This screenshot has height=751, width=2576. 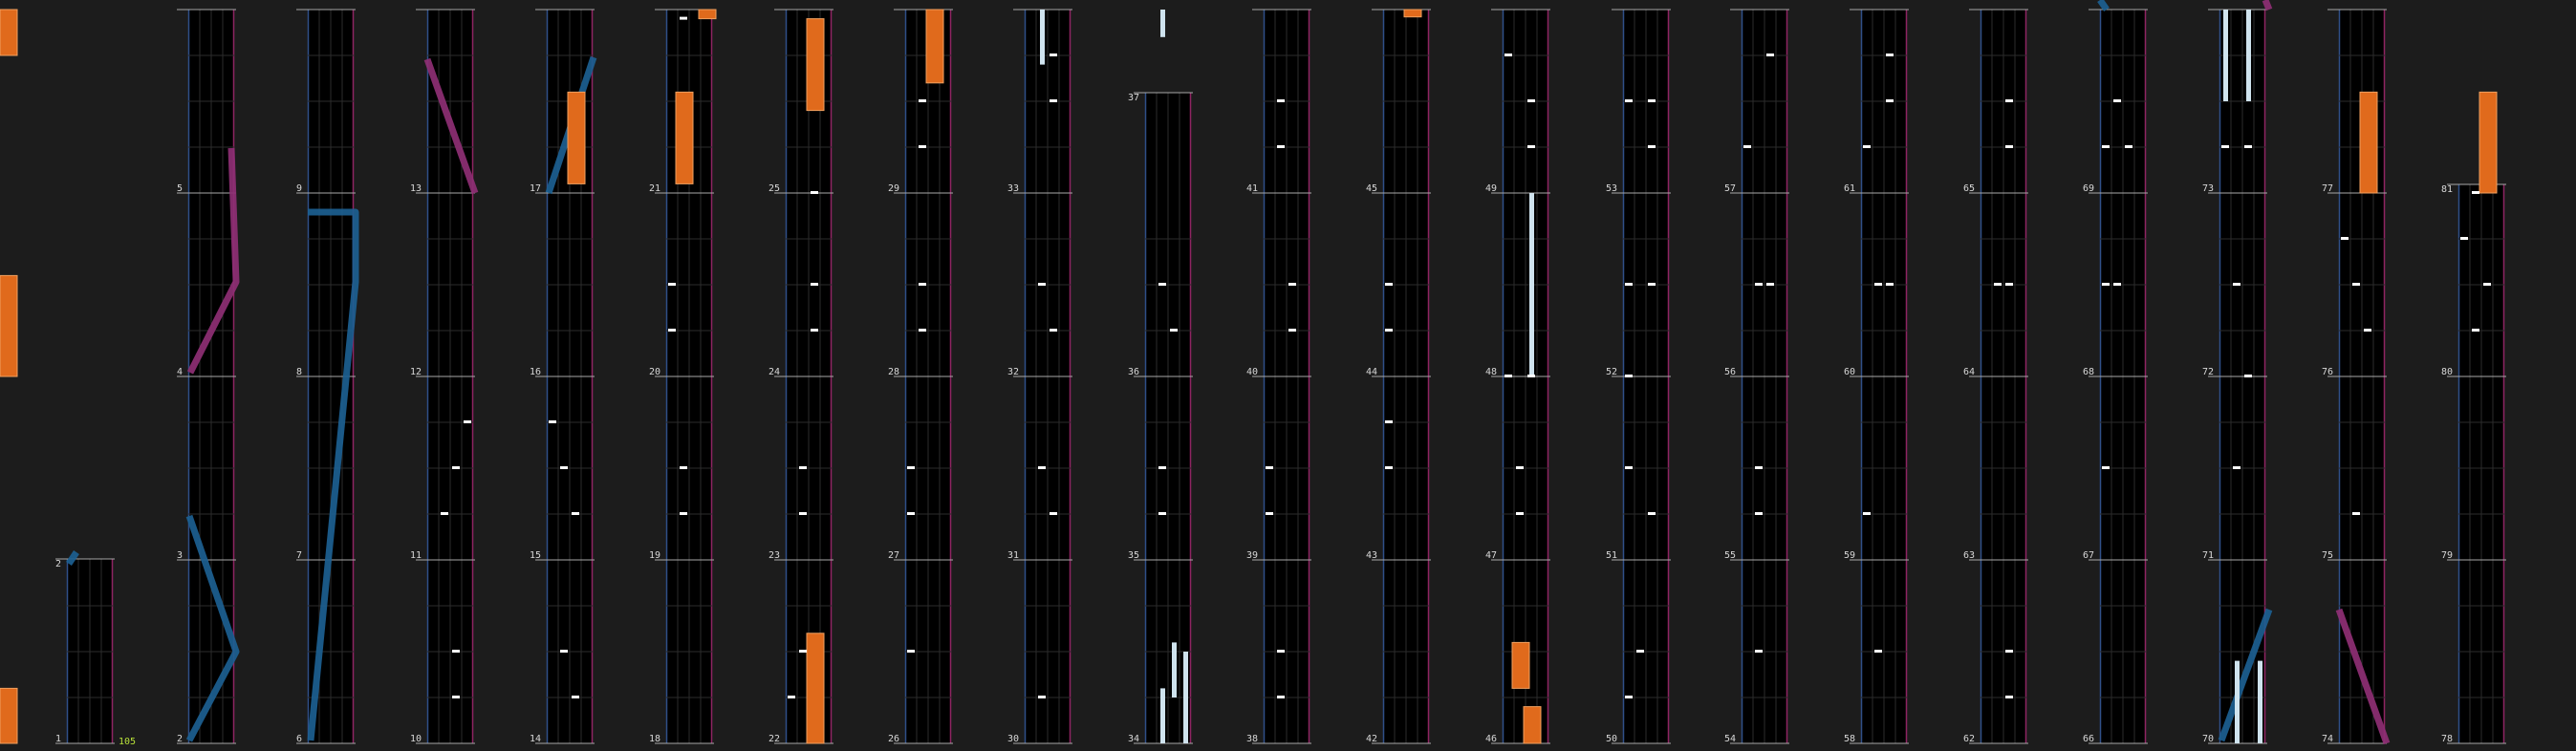 I want to click on measure-number: 10, so click(x=416, y=739).